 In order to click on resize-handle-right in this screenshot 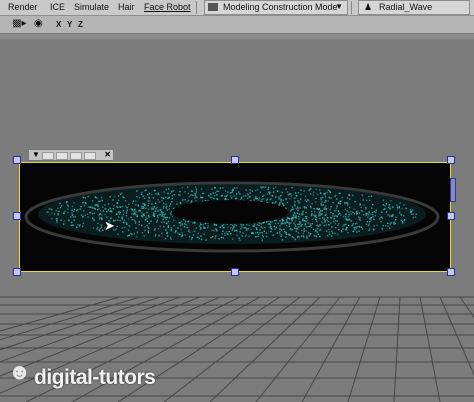, I will do `click(451, 216)`.